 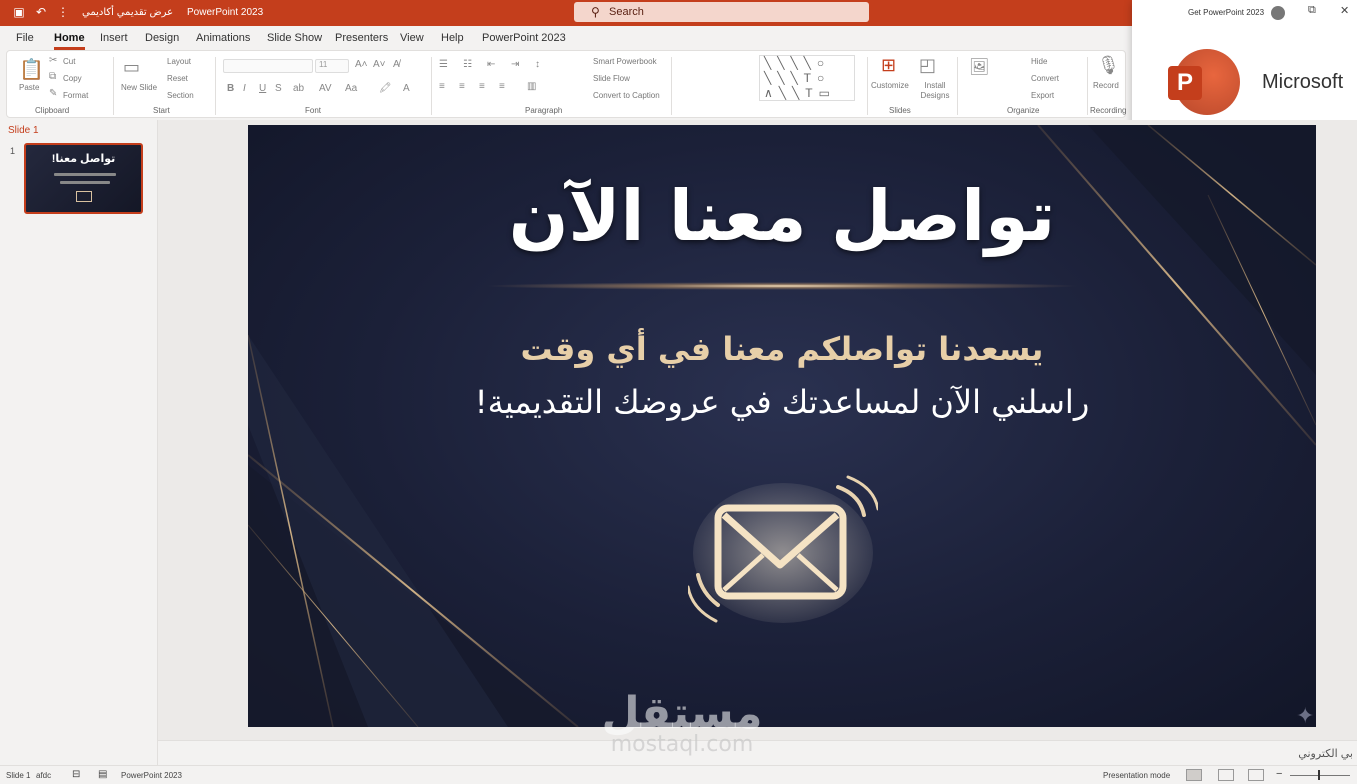 I want to click on increase-indent-icon: ⇥, so click(x=515, y=64).